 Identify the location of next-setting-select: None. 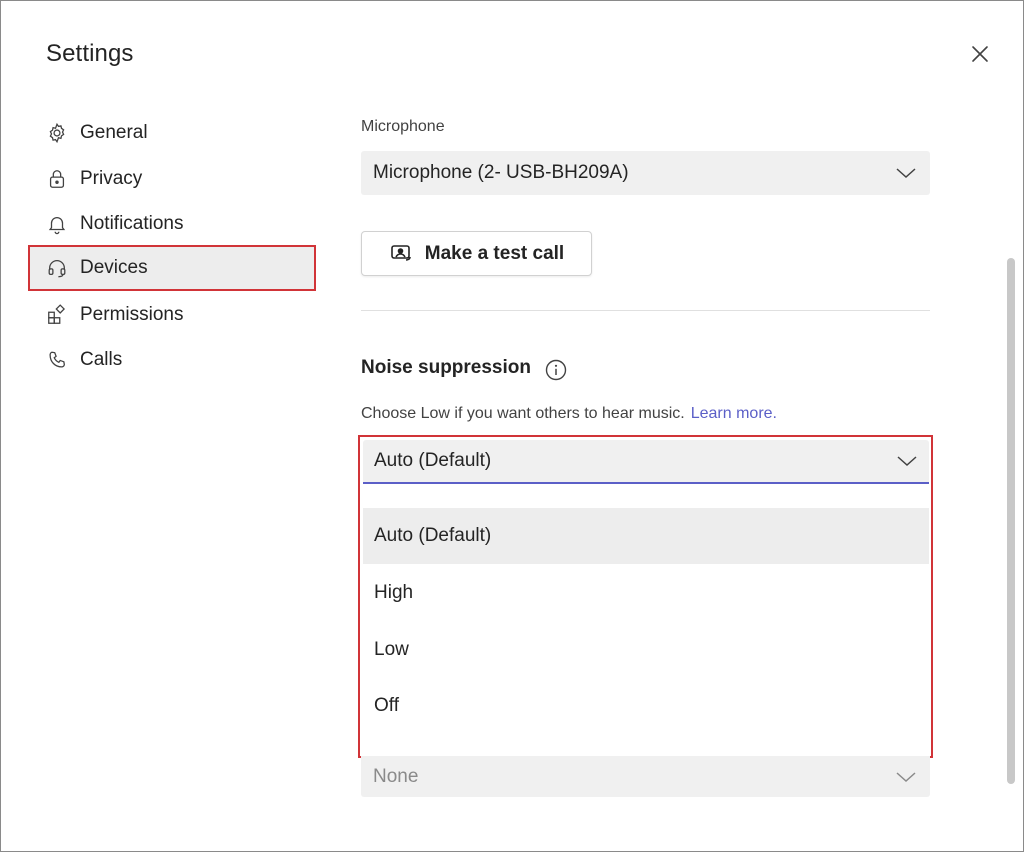
(645, 776).